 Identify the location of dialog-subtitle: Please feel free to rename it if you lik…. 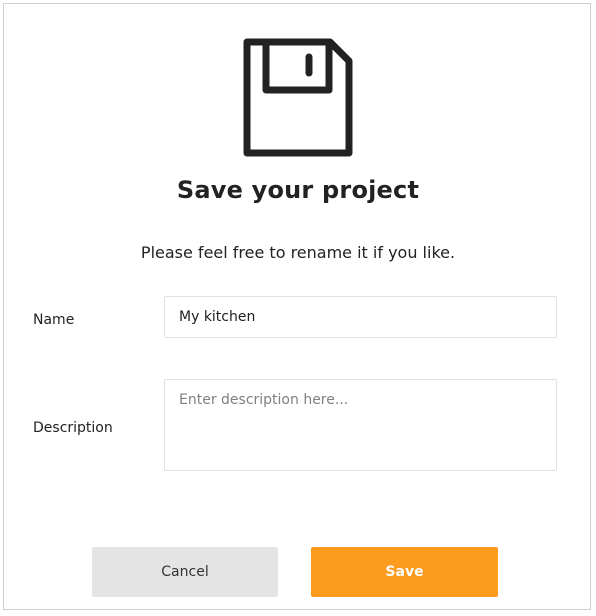
(298, 252).